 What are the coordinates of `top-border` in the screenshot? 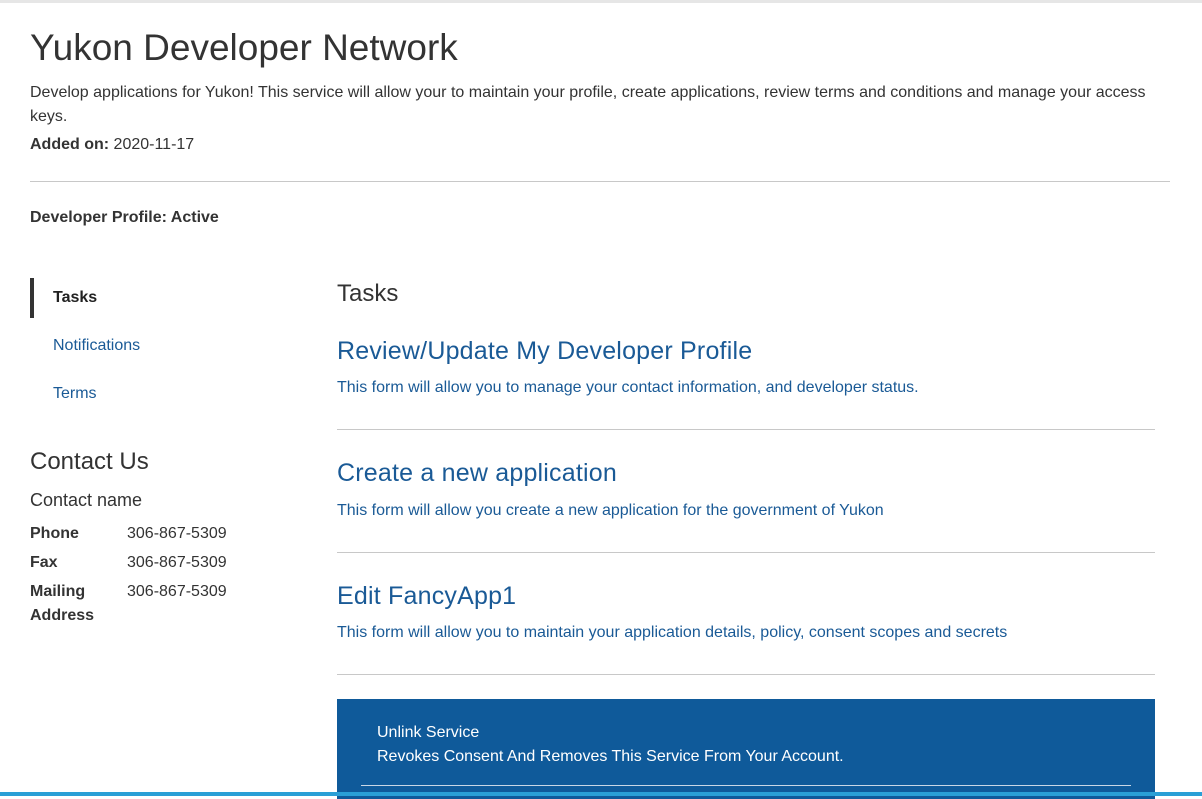 It's located at (601, 1).